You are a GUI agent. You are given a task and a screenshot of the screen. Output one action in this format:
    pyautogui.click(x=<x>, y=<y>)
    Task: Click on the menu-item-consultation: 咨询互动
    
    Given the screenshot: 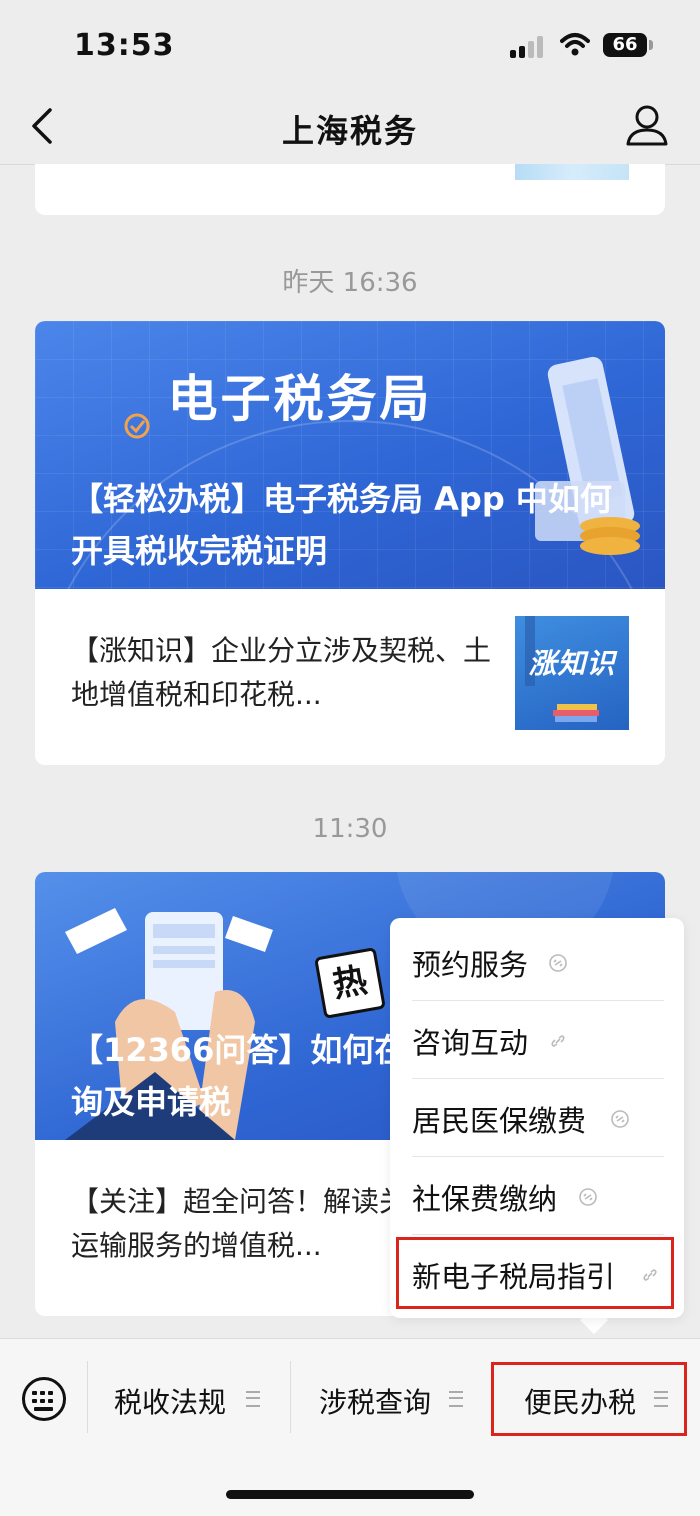 What is the action you would take?
    pyautogui.click(x=538, y=1039)
    